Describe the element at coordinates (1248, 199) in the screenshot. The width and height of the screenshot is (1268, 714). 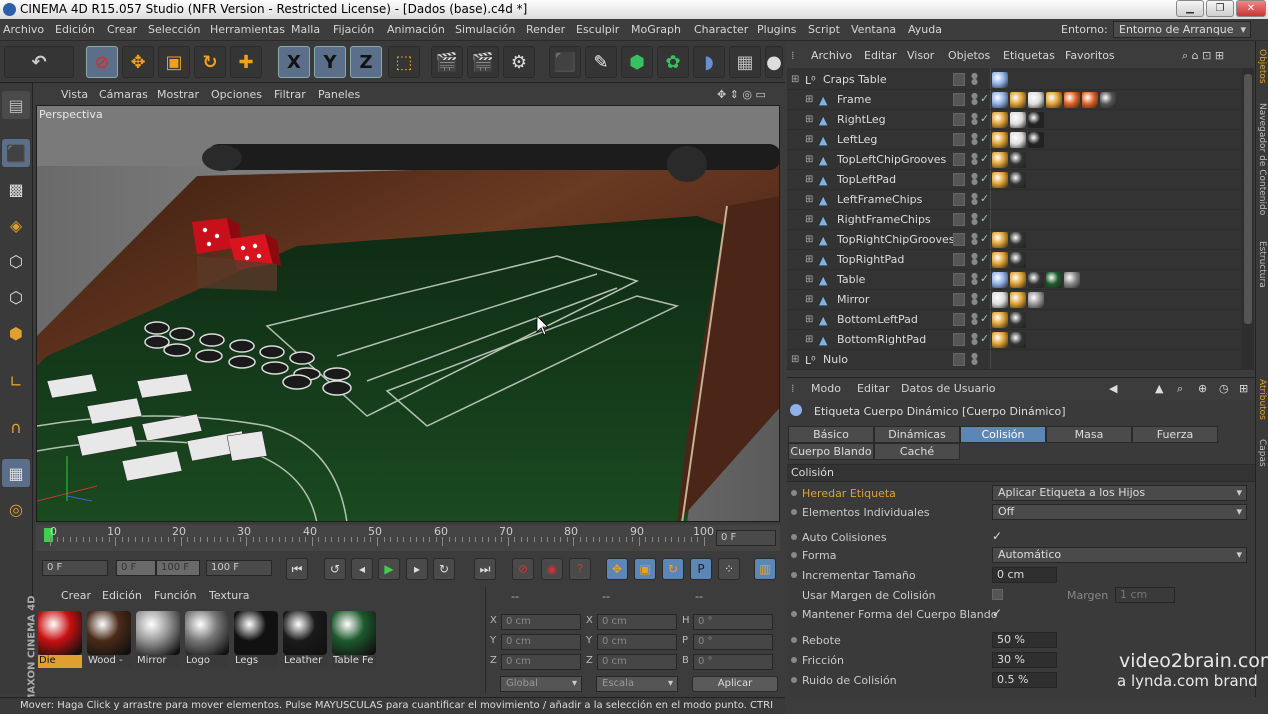
I see `scrollbar-thumb` at that location.